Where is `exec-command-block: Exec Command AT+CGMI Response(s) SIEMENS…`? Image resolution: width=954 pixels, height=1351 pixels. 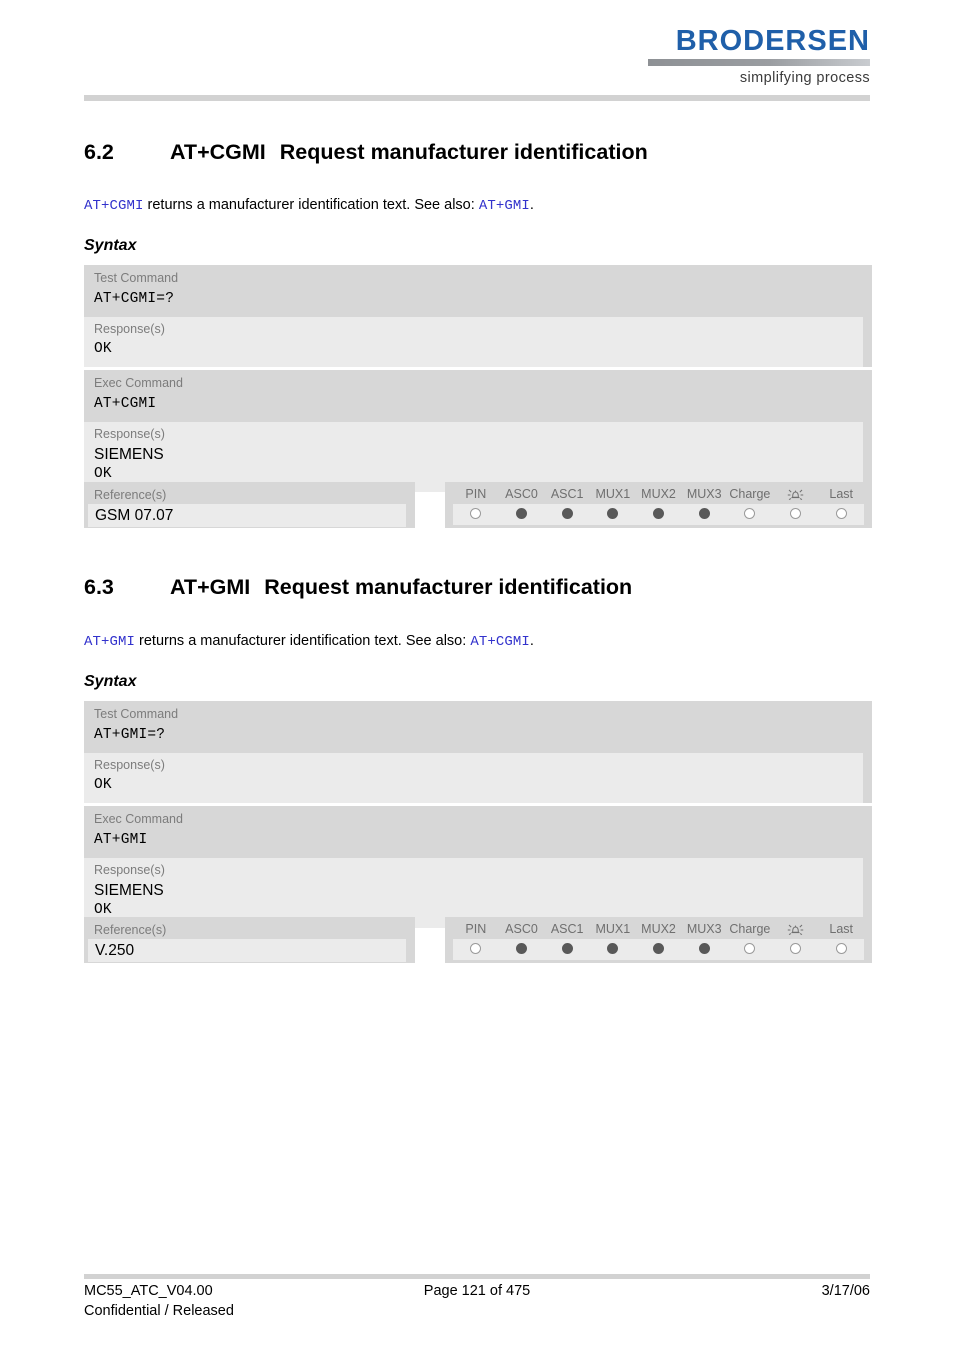
exec-command-block: Exec Command AT+CGMI Response(s) SIEMENS… is located at coordinates (478, 431).